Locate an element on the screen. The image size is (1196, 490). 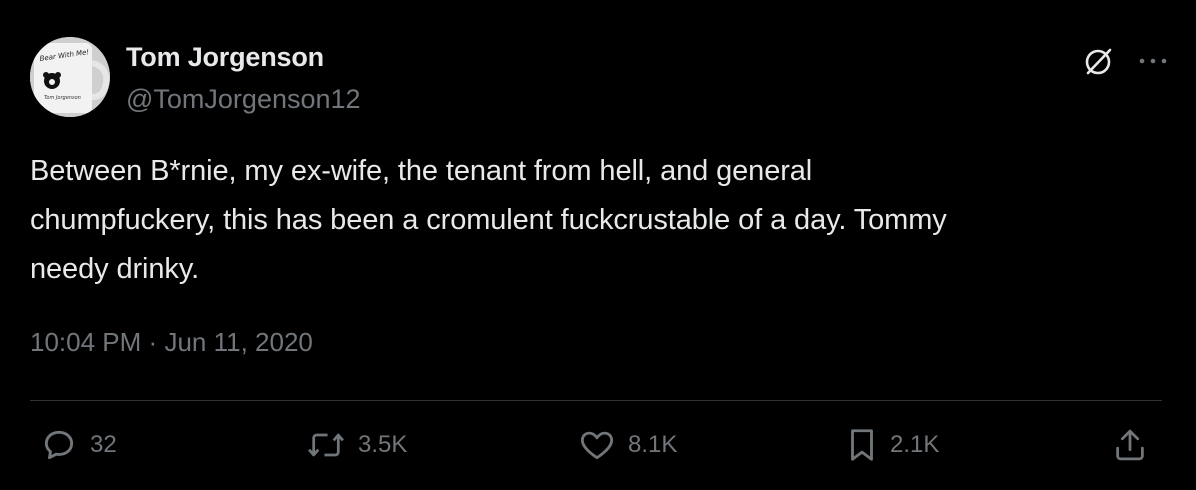
tweet-action-bar: 32 3.5K 8.1K 2.1K is located at coordinates (598, 447).